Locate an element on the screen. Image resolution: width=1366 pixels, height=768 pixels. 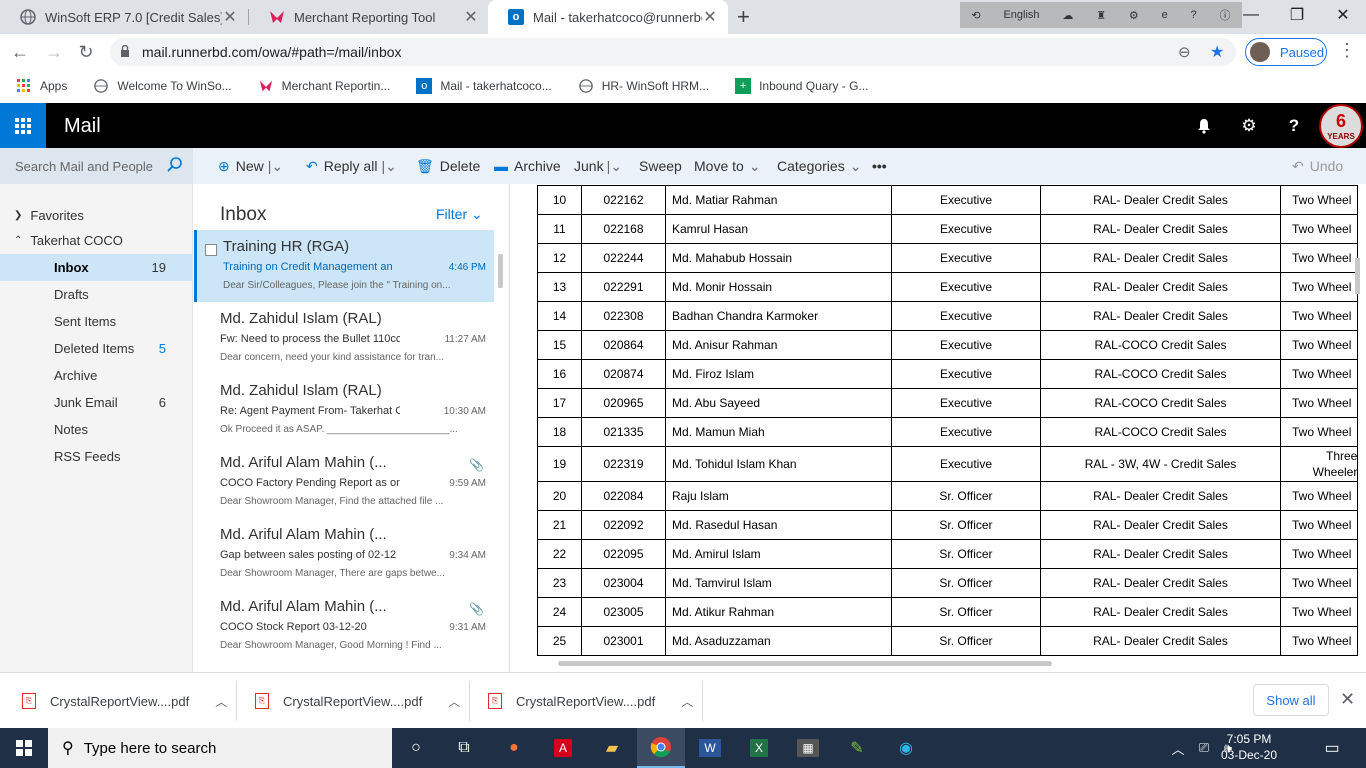
bookmark-apps: Apps is located at coordinates (41, 86).